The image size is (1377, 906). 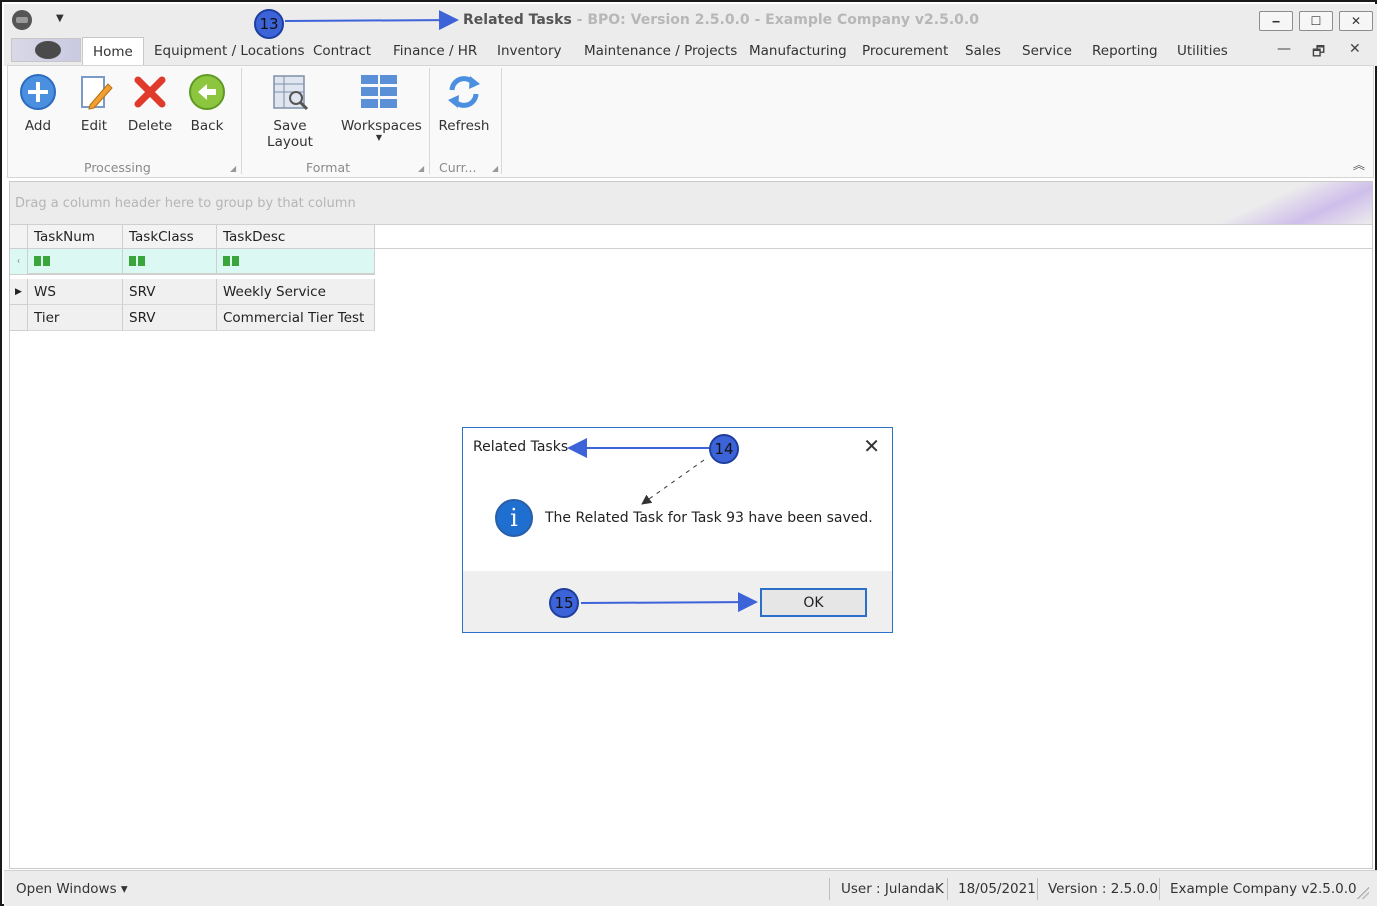 I want to click on table-cell: Tier, so click(x=75, y=318).